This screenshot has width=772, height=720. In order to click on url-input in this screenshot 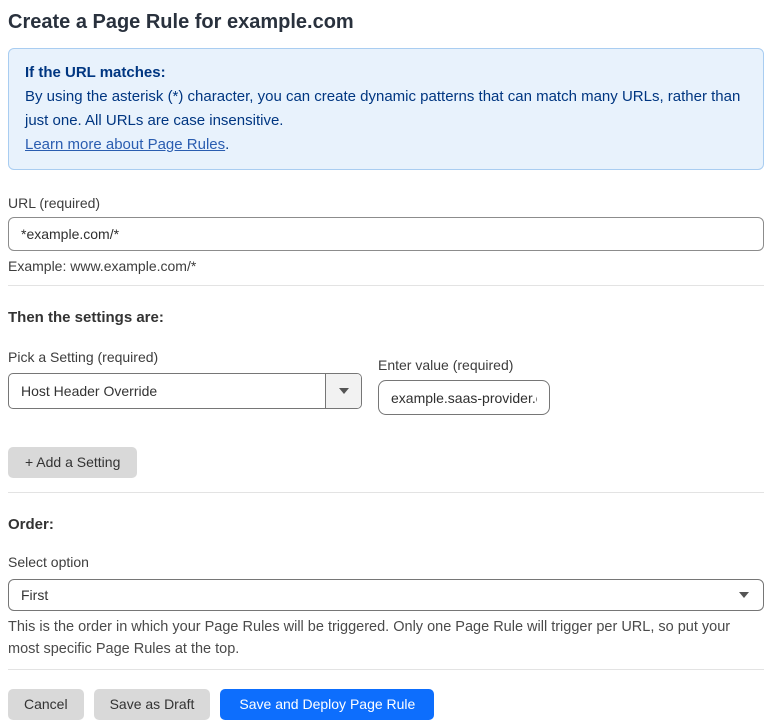, I will do `click(386, 234)`.